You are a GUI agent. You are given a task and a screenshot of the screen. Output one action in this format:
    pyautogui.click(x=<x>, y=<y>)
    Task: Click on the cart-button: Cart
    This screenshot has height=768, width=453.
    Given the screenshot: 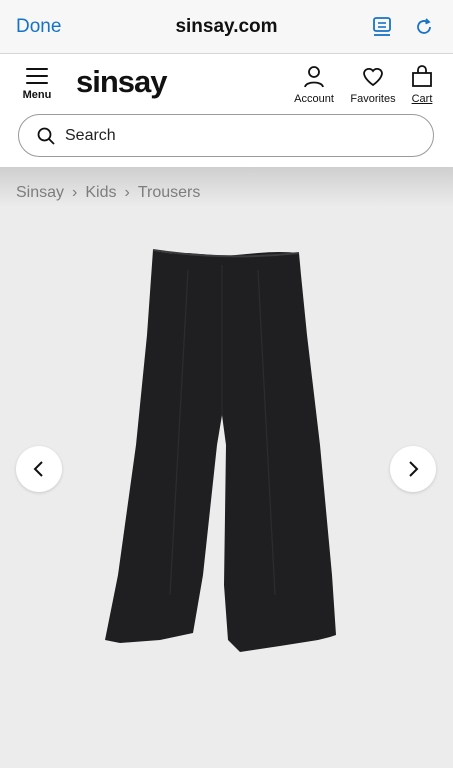 What is the action you would take?
    pyautogui.click(x=422, y=84)
    